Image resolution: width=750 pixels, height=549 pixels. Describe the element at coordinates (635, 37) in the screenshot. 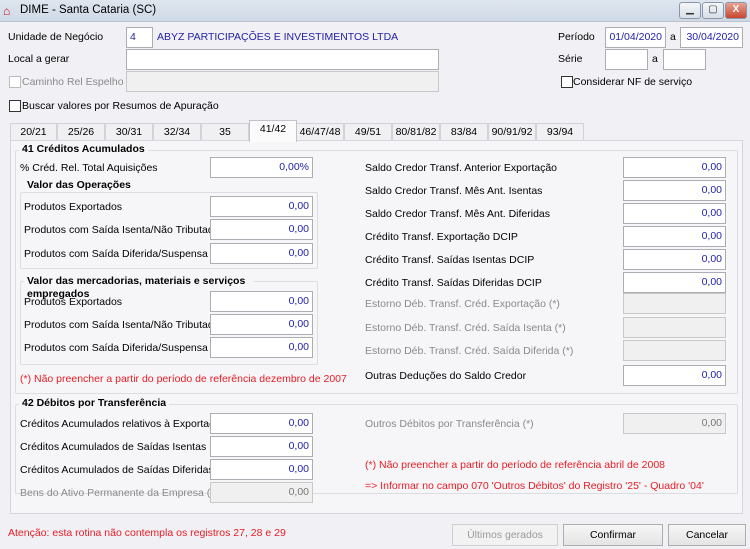

I see `periodo-from-input: 01/04/2020` at that location.